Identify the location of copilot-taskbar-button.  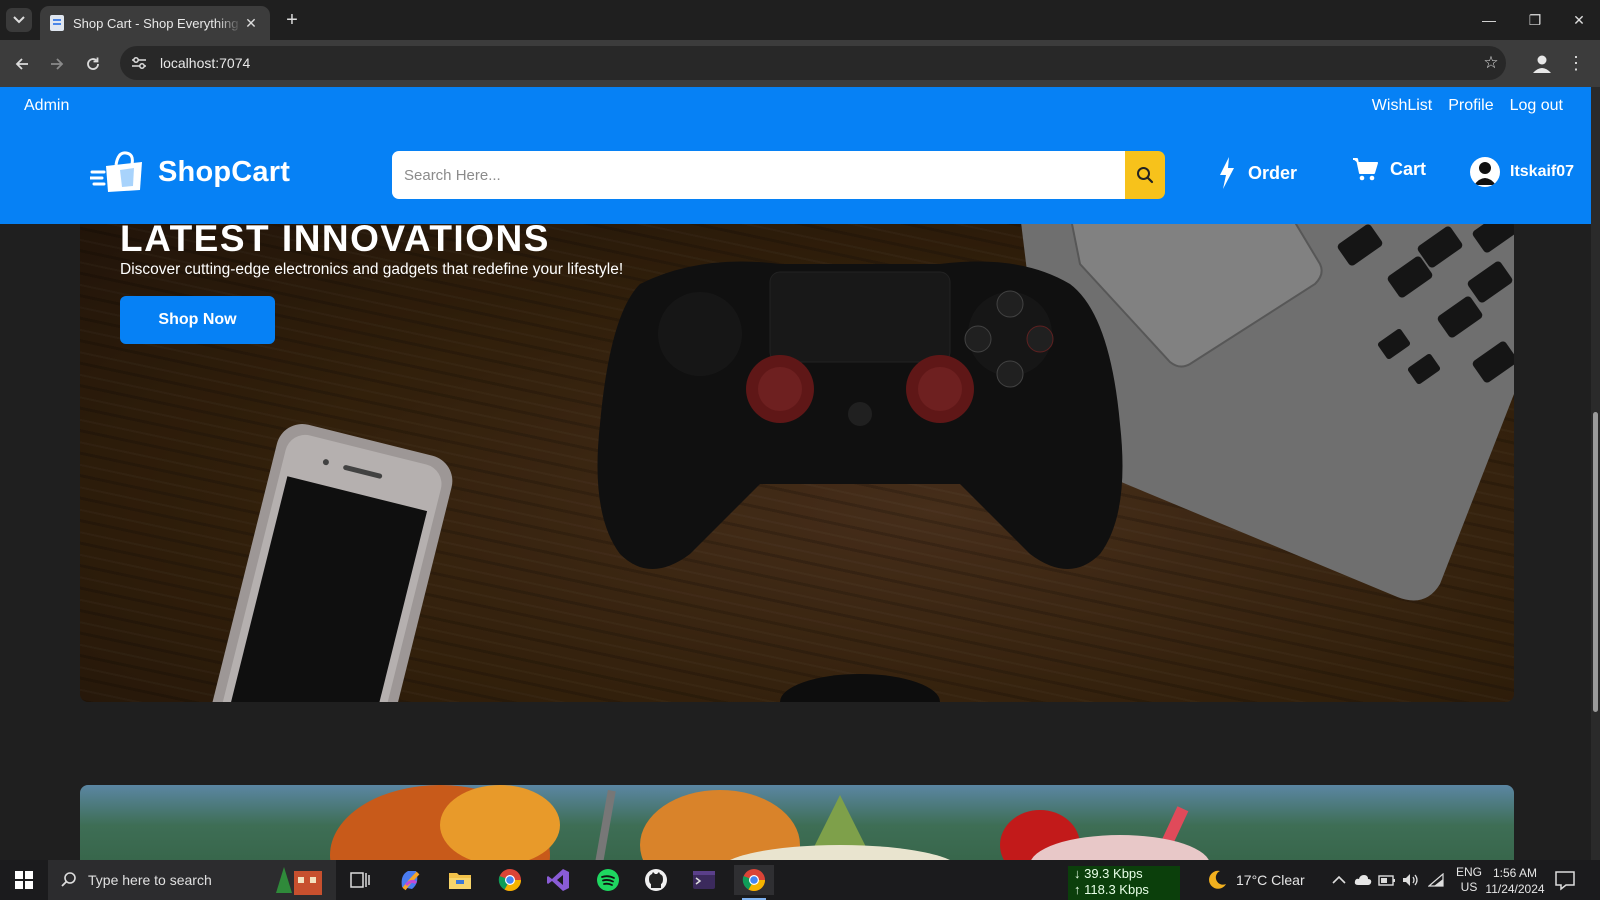
(410, 880).